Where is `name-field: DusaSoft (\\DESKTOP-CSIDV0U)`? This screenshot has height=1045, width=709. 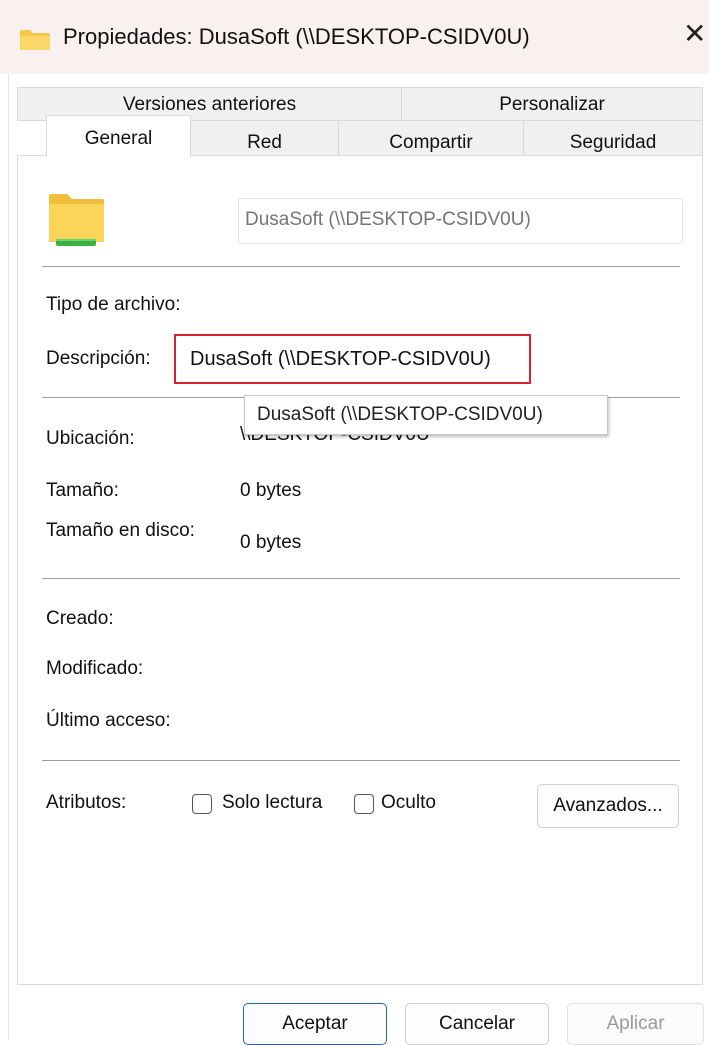
name-field: DusaSoft (\\DESKTOP-CSIDV0U) is located at coordinates (460, 221).